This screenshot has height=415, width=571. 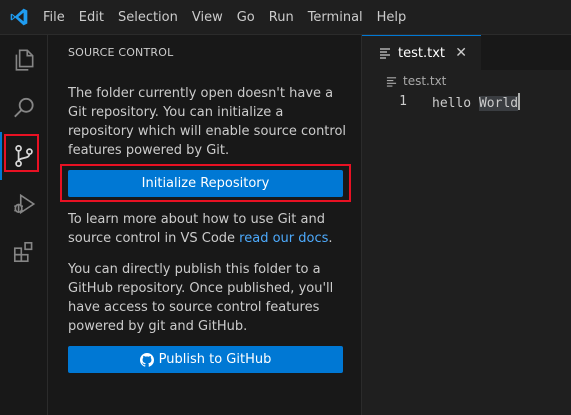 I want to click on text-cursor, so click(x=519, y=101).